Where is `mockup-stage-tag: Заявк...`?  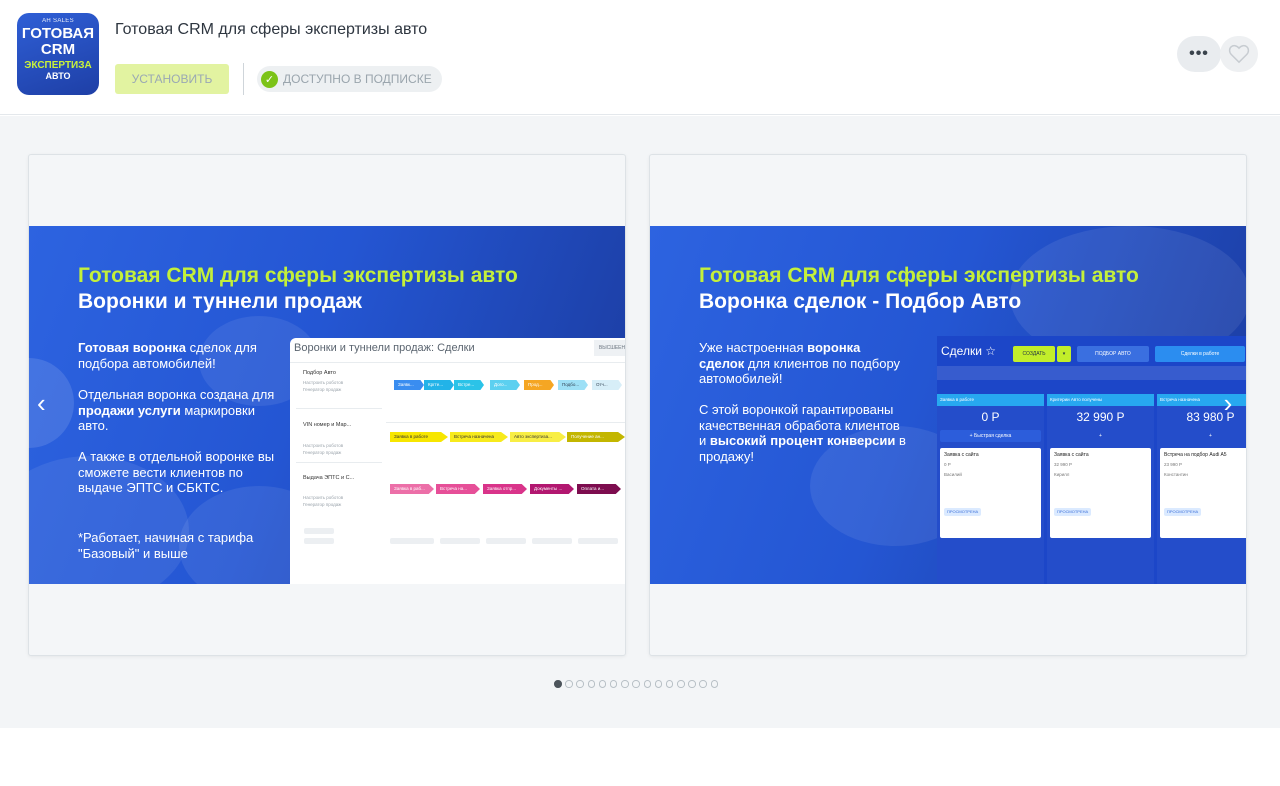 mockup-stage-tag: Заявк... is located at coordinates (409, 385).